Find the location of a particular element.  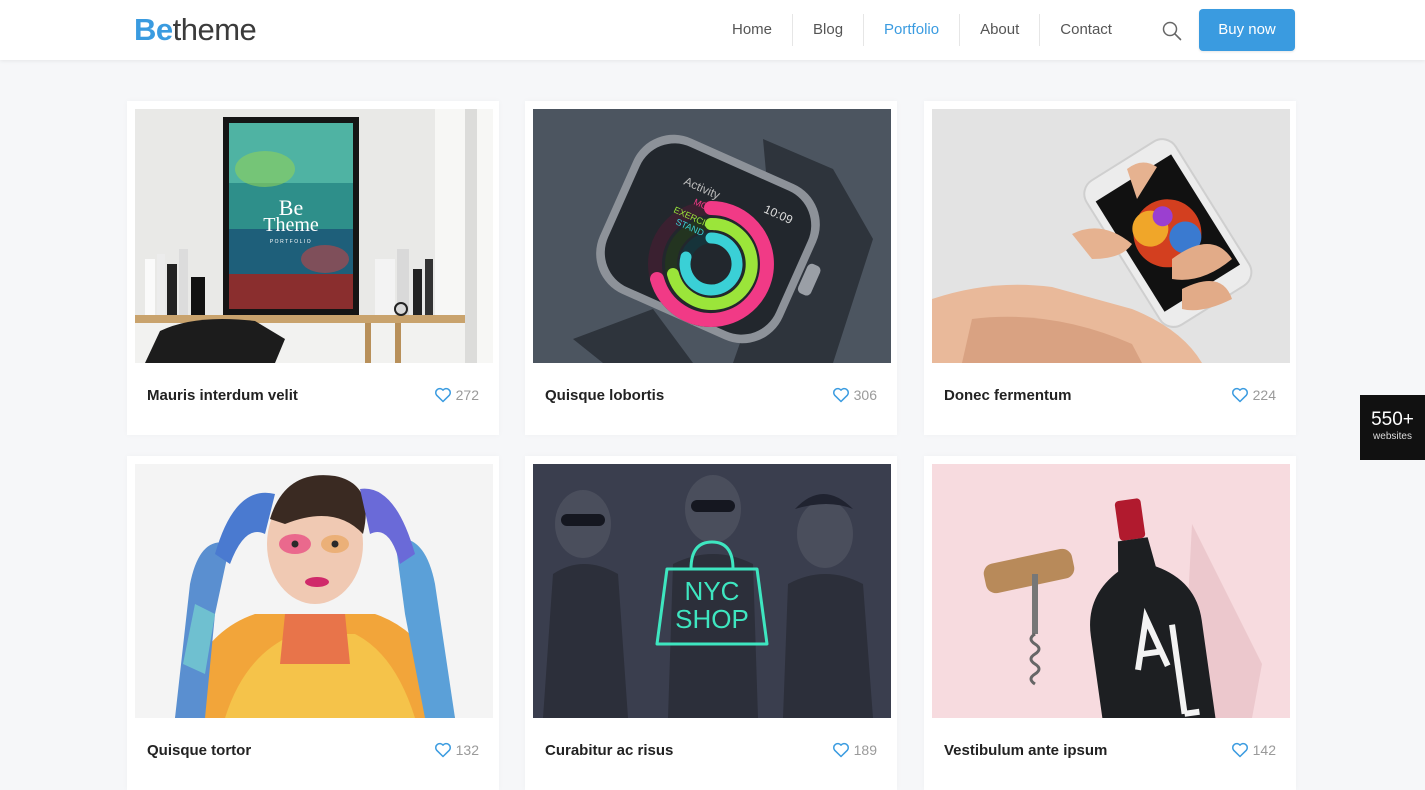

websites-count-badge: 550+ websites is located at coordinates (1392, 427).